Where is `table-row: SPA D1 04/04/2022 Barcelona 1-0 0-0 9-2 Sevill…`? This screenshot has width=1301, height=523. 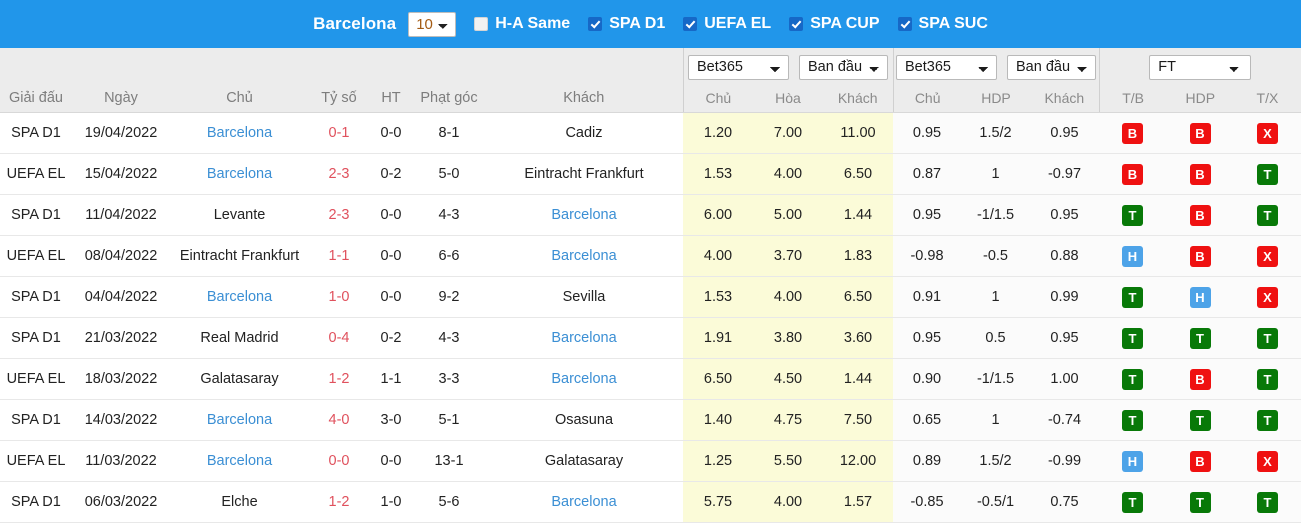 table-row: SPA D1 04/04/2022 Barcelona 1-0 0-0 9-2 Sevill… is located at coordinates (650, 297).